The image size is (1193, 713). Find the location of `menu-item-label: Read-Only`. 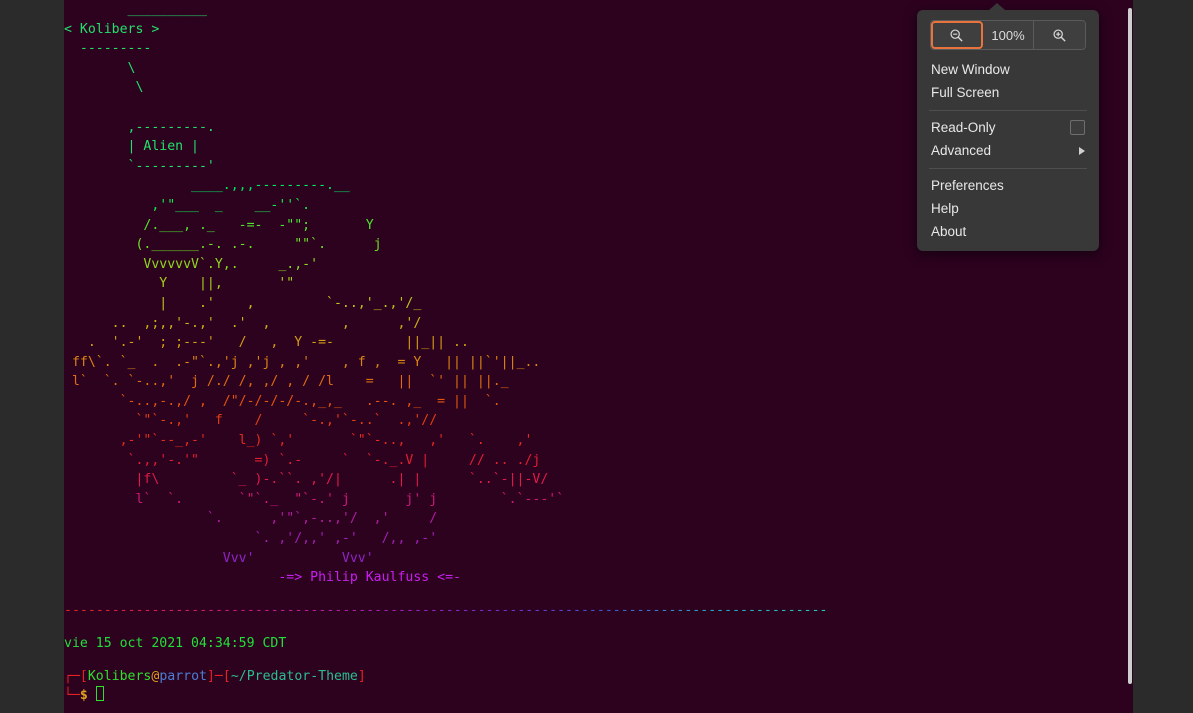

menu-item-label: Read-Only is located at coordinates (963, 127).